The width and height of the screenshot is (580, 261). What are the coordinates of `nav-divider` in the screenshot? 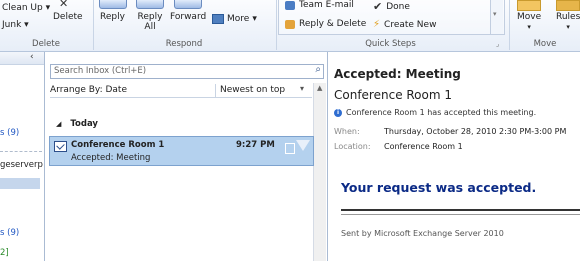 It's located at (21, 151).